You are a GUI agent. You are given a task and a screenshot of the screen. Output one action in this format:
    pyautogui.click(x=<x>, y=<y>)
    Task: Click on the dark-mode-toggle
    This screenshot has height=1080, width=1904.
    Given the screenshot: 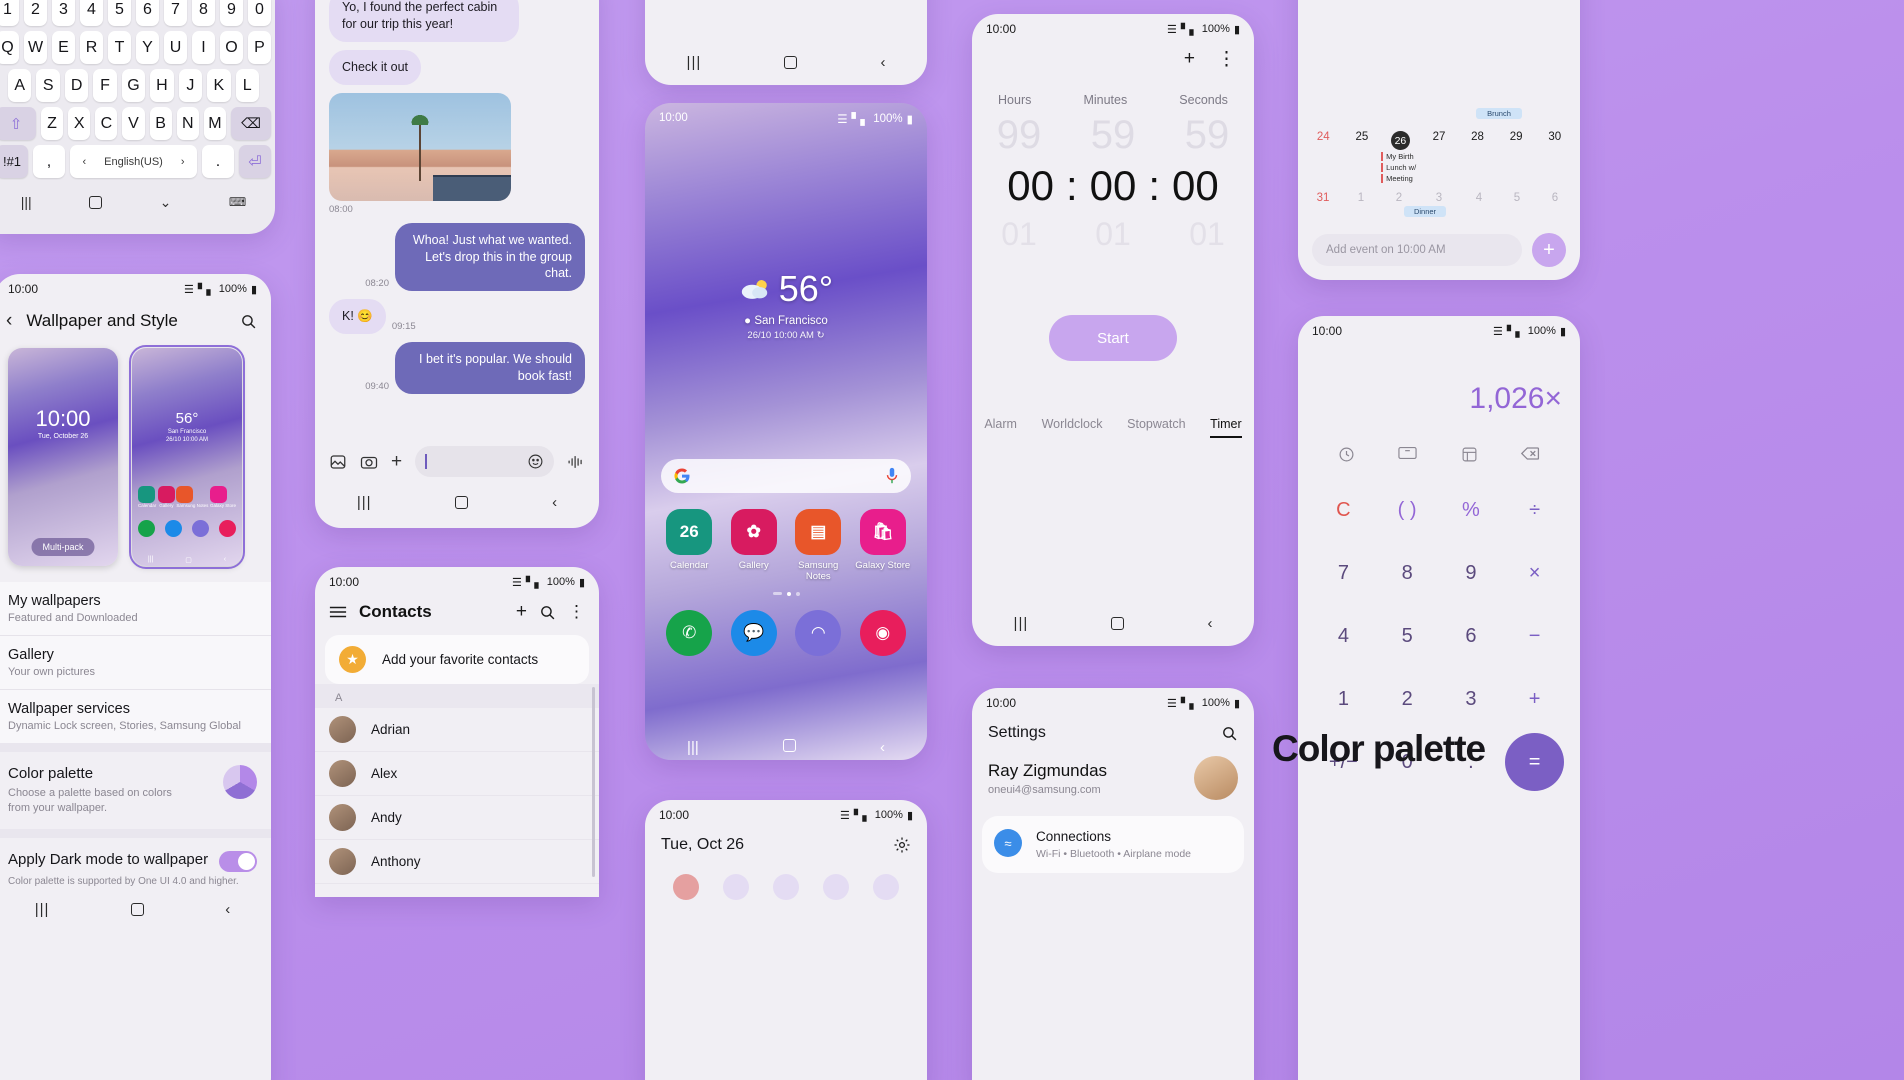 What is the action you would take?
    pyautogui.click(x=238, y=861)
    